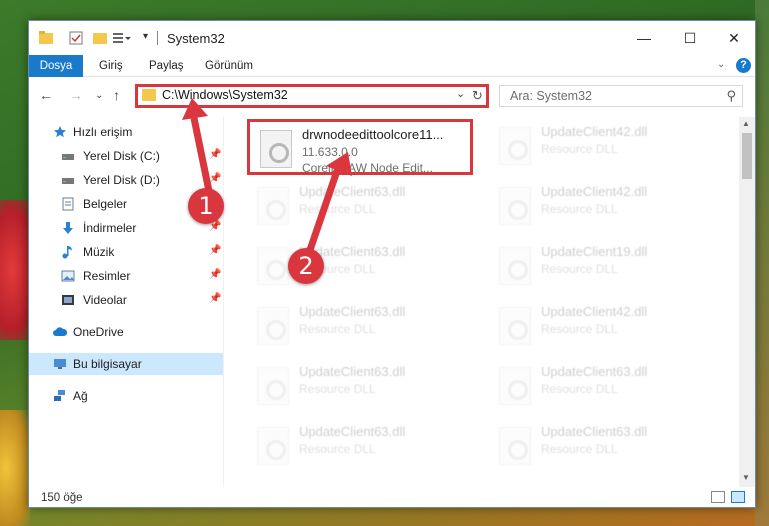 This screenshot has height=526, width=769. I want to click on status-bar: 150 öğe, so click(392, 497).